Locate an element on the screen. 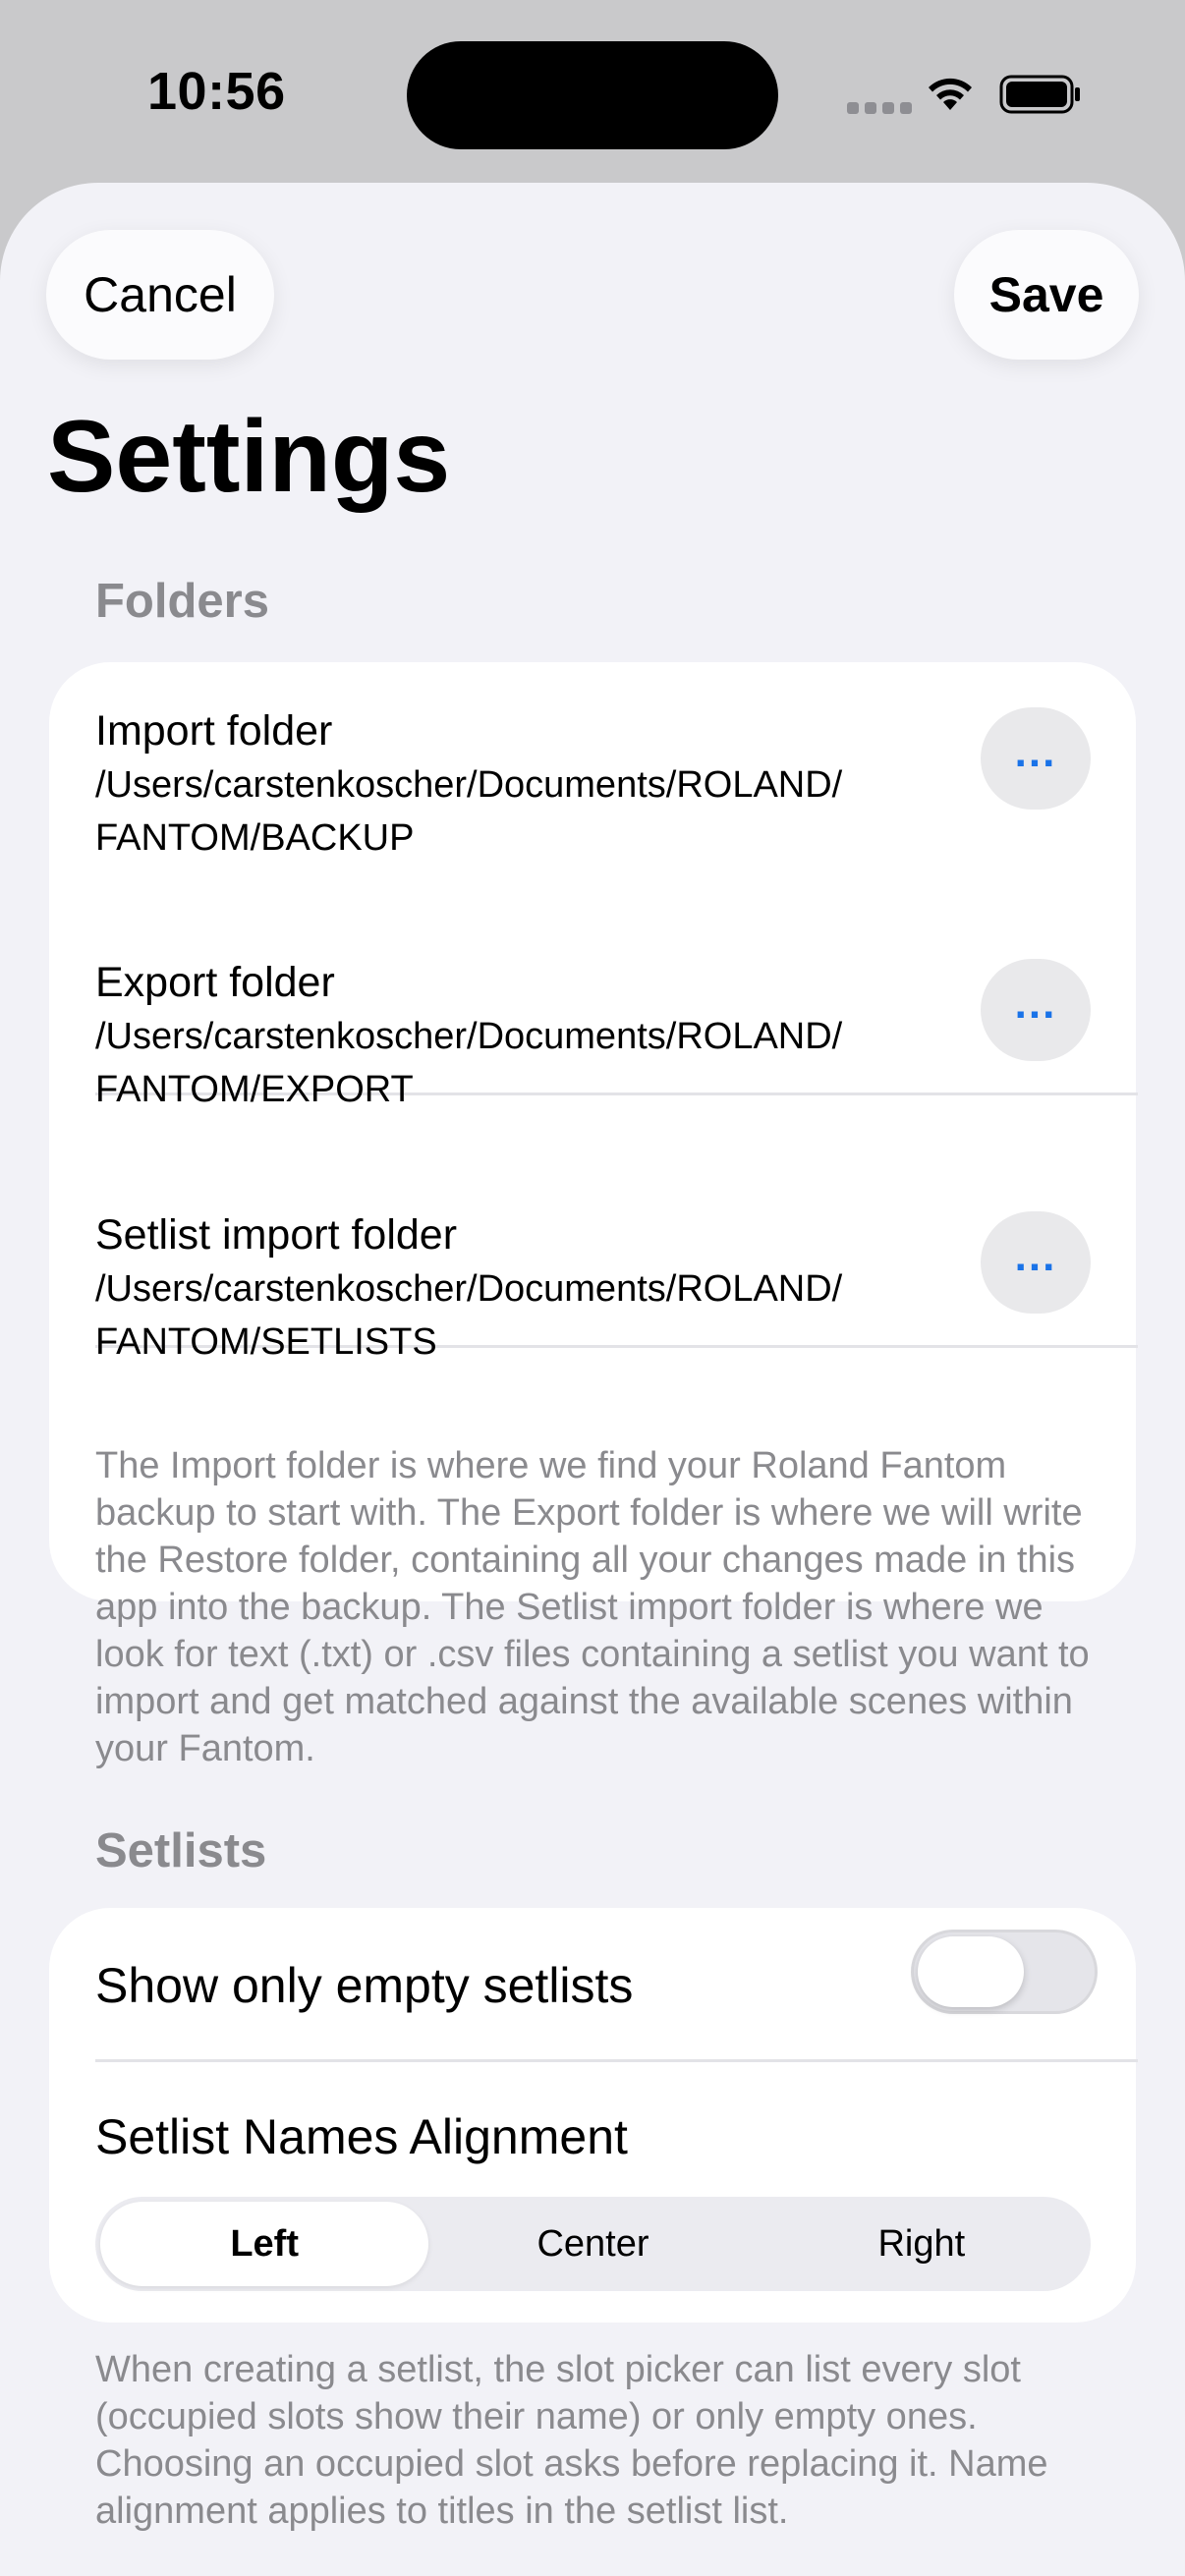 This screenshot has width=1185, height=2576. export-folder-path-line1: /Users/carstenkoscher/Documents/ROLAND/ is located at coordinates (469, 1036).